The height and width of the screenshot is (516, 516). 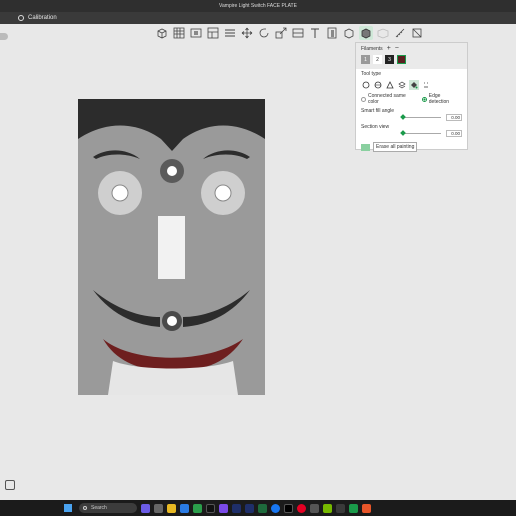 What do you see at coordinates (378, 111) in the screenshot?
I see `smart-fill-angle-label: Smart fill angle` at bounding box center [378, 111].